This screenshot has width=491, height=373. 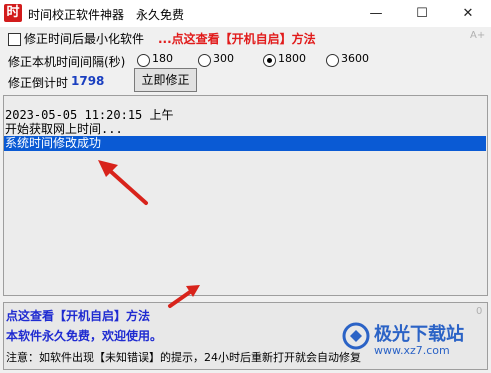 I want to click on watermark-logo-icon, so click(x=356, y=336).